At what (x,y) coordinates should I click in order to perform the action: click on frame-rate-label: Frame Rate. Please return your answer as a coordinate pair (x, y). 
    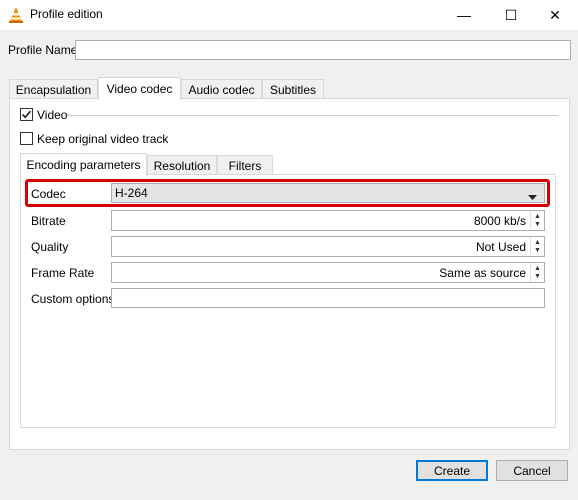
    Looking at the image, I should click on (63, 273).